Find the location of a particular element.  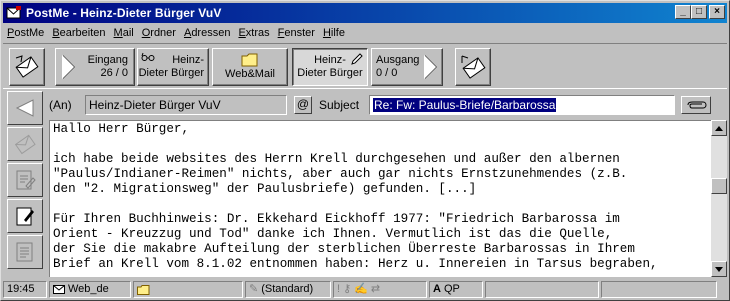

inbox-label: Eingang is located at coordinates (107, 60).